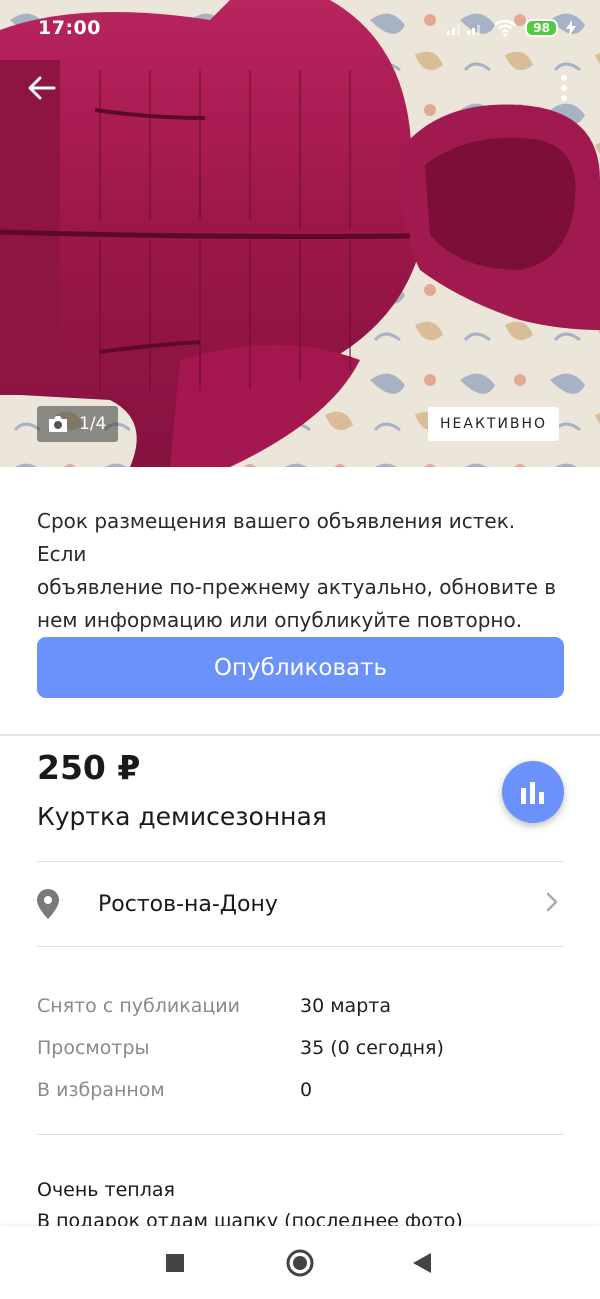  Describe the element at coordinates (300, 735) in the screenshot. I see `section-divider` at that location.